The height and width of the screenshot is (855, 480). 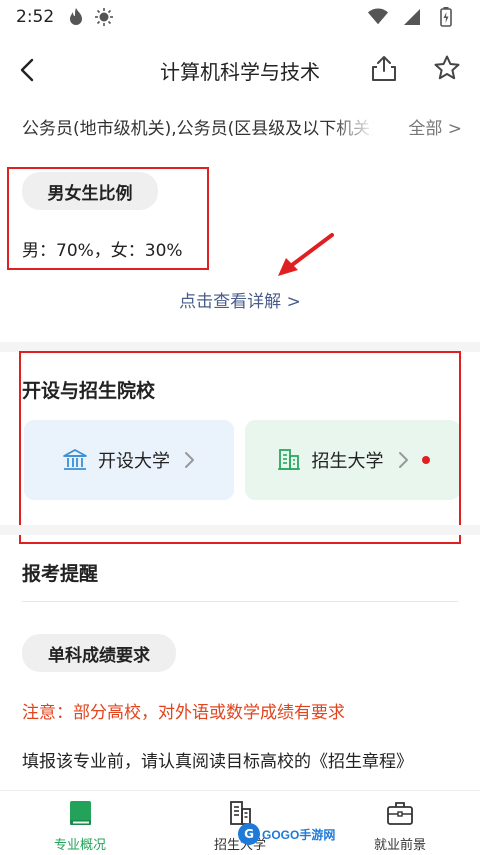 I want to click on annotation-arrow, so click(x=306, y=254).